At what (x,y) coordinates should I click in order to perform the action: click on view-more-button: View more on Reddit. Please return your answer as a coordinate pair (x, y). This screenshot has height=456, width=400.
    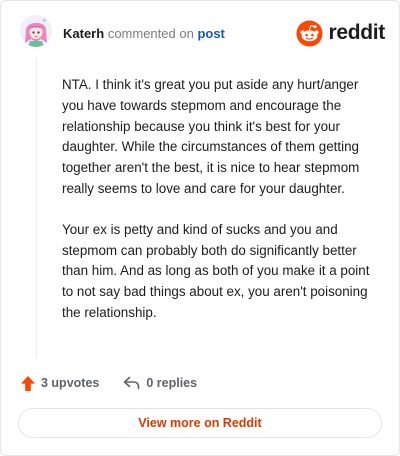
    Looking at the image, I should click on (200, 423).